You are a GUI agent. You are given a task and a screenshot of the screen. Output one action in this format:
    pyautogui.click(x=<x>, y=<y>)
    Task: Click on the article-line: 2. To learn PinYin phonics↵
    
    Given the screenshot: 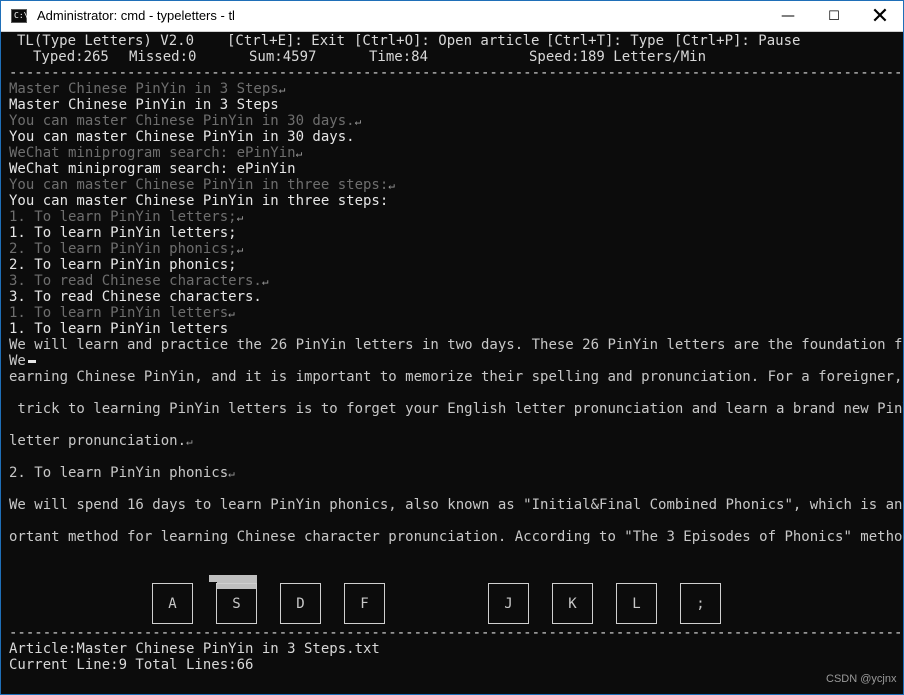 What is the action you would take?
    pyautogui.click(x=122, y=473)
    